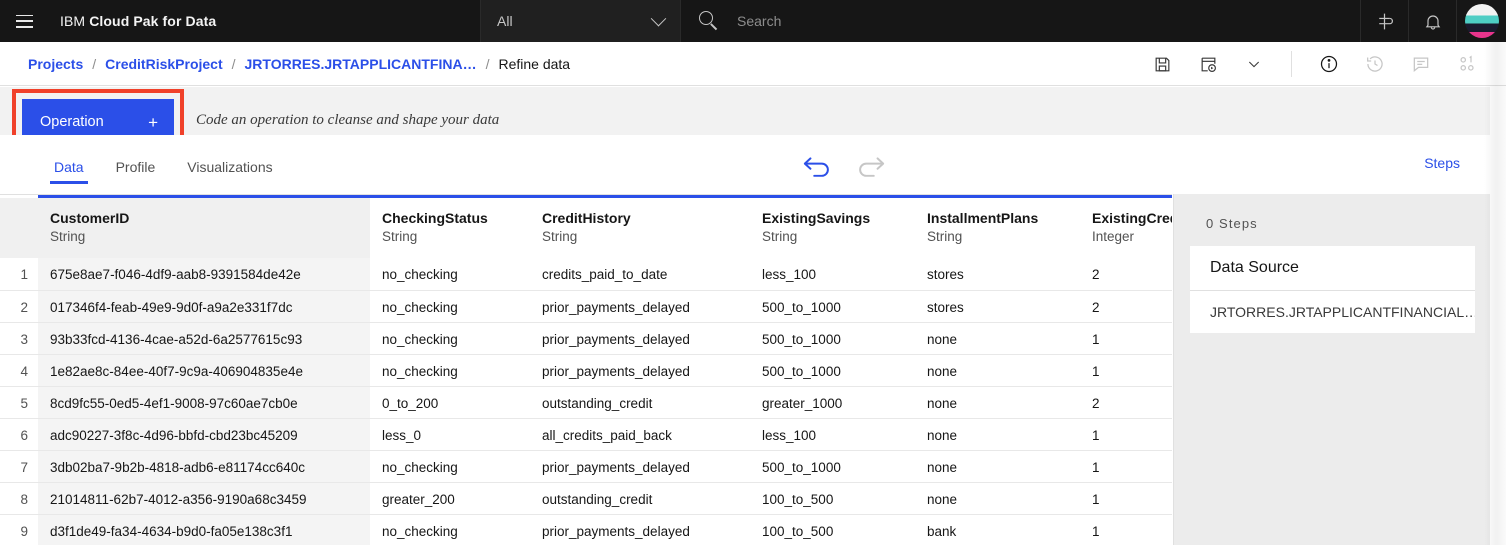 The height and width of the screenshot is (545, 1506). Describe the element at coordinates (1384, 21) in the screenshot. I see `switcher-icon` at that location.